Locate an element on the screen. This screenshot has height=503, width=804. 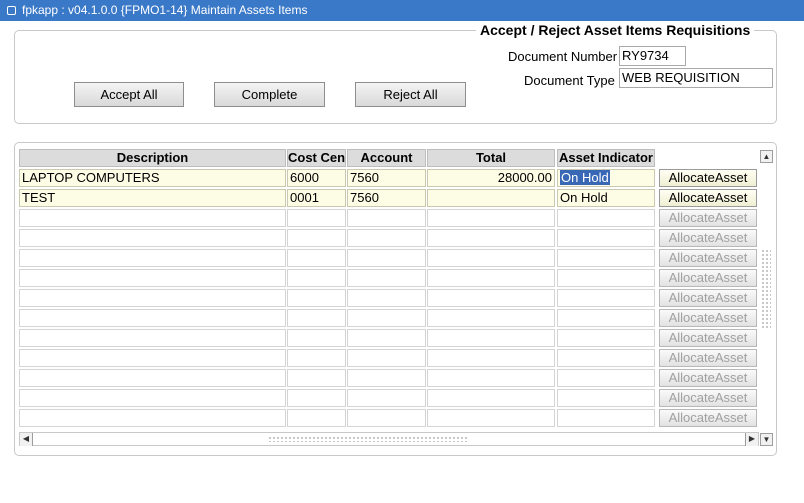
cell-cost-centre: 0001 is located at coordinates (316, 198).